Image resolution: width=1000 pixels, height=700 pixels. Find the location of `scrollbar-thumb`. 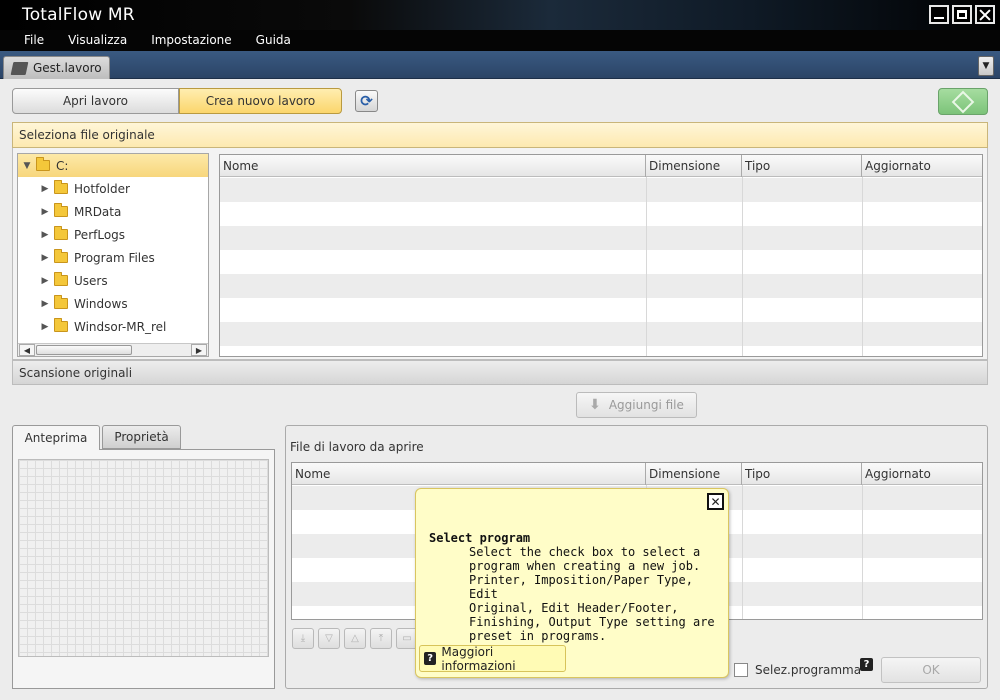

scrollbar-thumb is located at coordinates (84, 350).